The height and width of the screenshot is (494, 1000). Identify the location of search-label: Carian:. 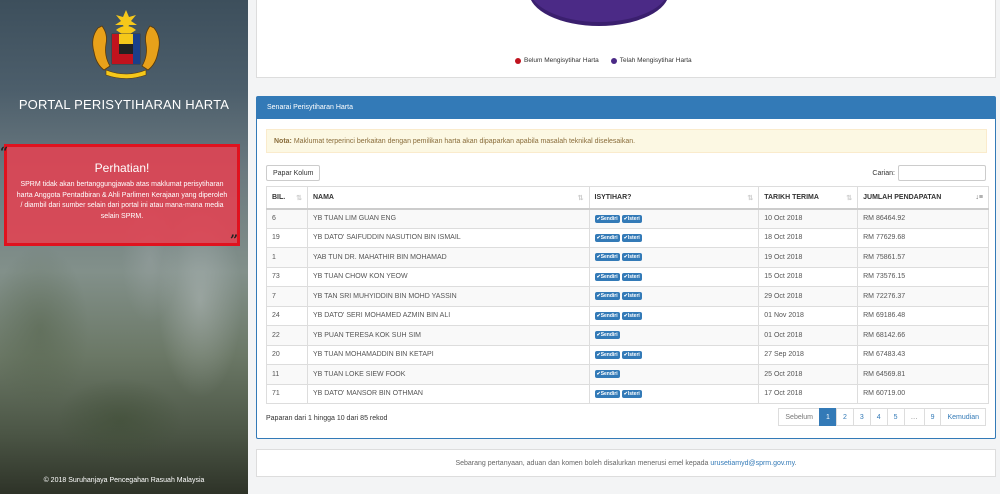
(883, 173).